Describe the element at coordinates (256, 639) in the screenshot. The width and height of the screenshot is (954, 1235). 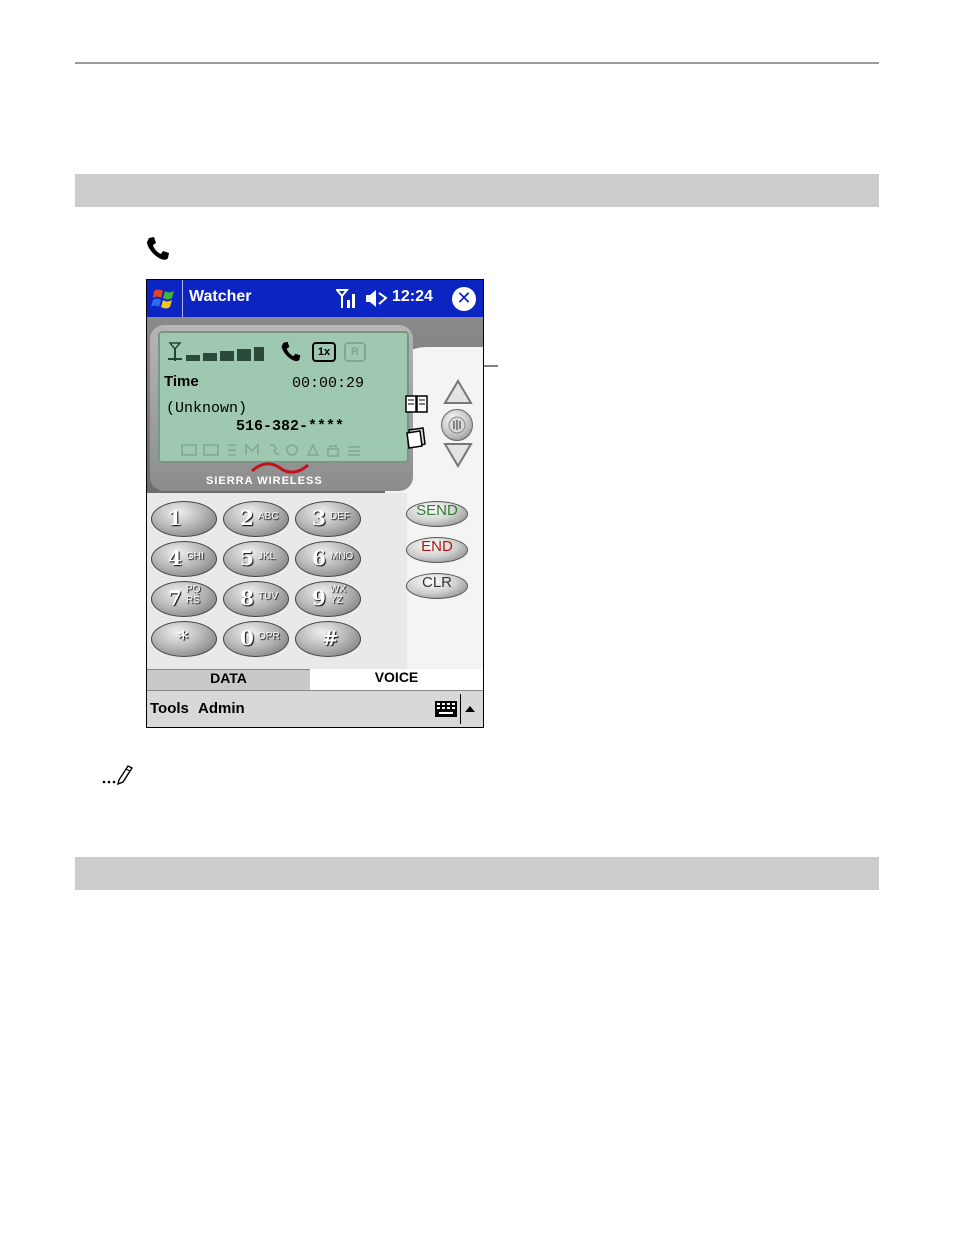
I see `keypad-key-0: 0 OPR` at that location.